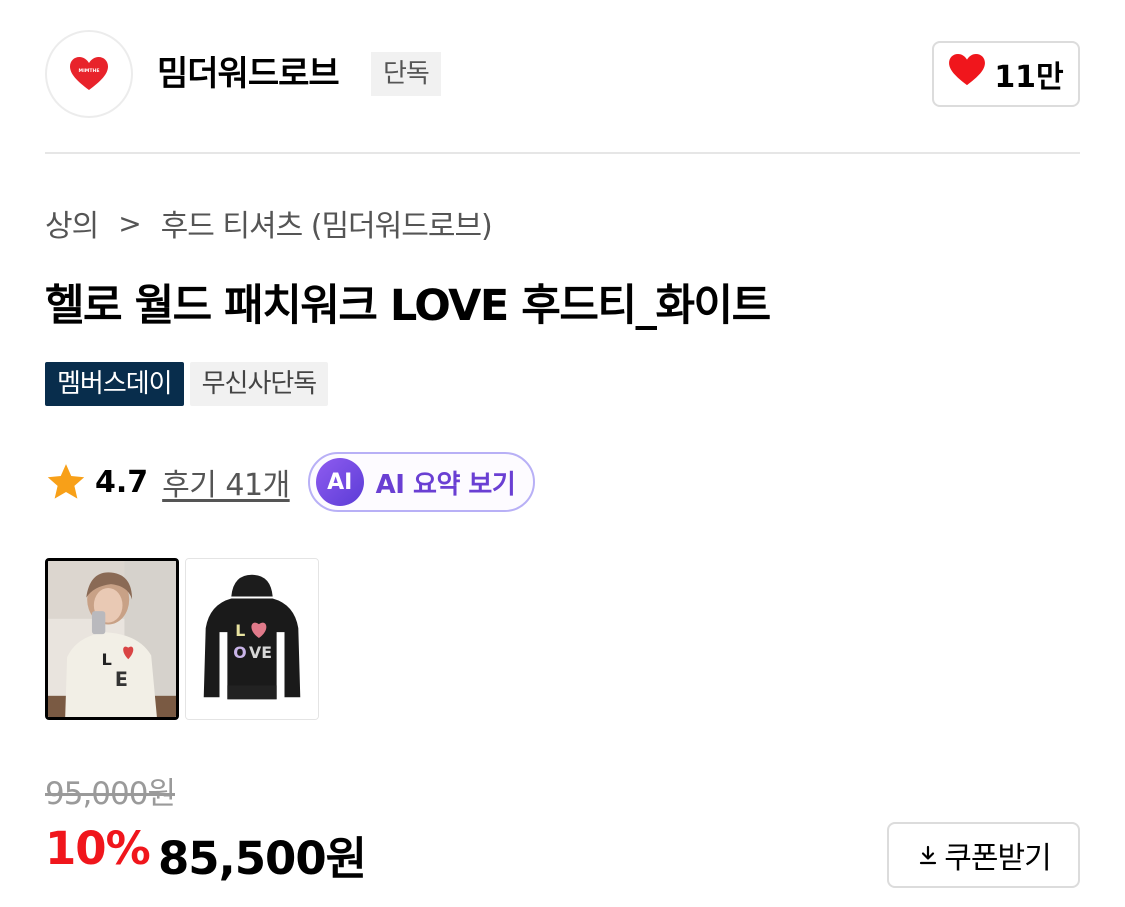 The height and width of the screenshot is (907, 1125). What do you see at coordinates (445, 484) in the screenshot?
I see `ai-summary-label: AI 요약 보기` at bounding box center [445, 484].